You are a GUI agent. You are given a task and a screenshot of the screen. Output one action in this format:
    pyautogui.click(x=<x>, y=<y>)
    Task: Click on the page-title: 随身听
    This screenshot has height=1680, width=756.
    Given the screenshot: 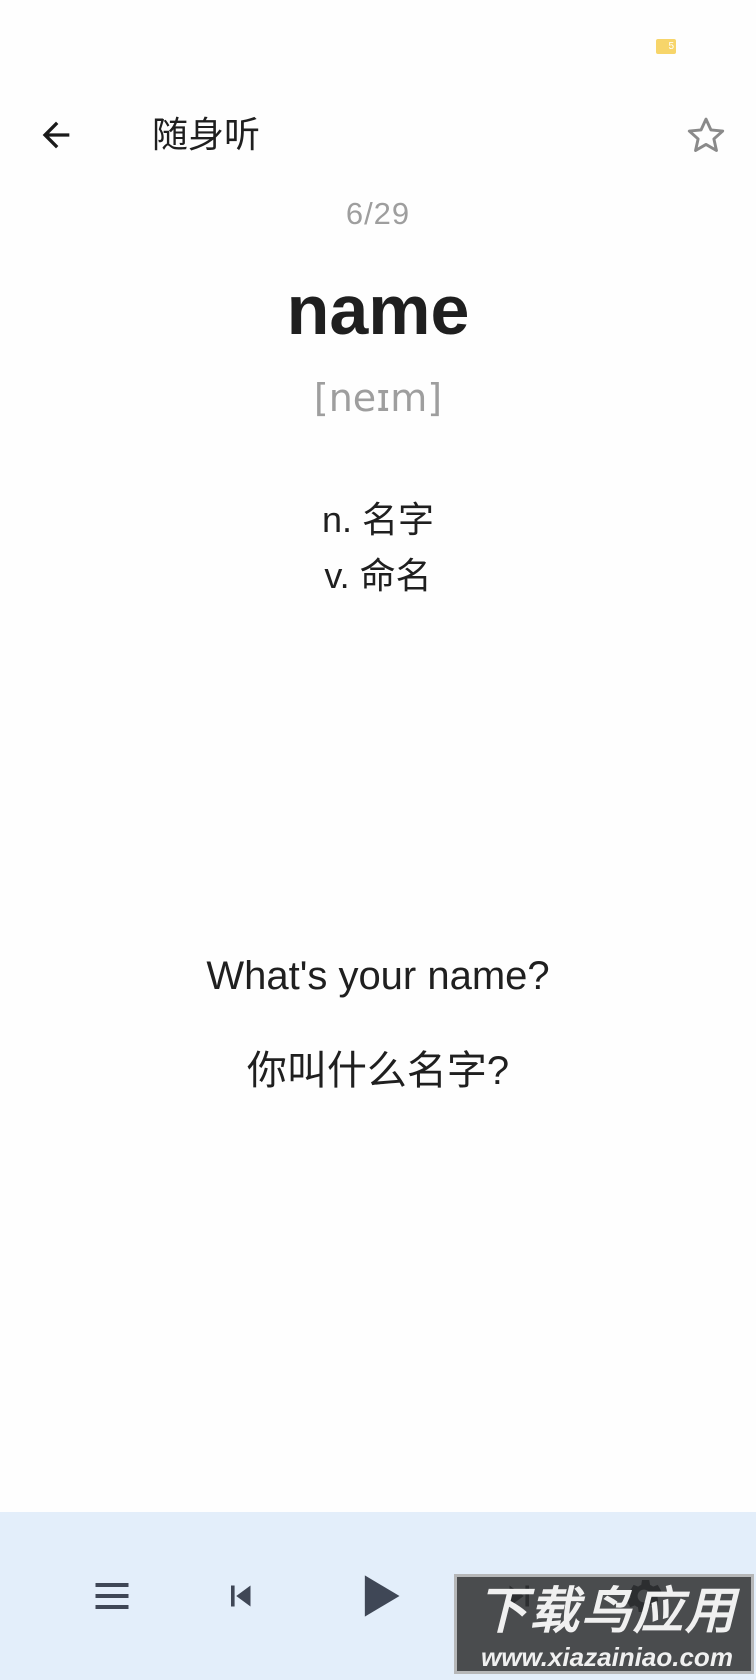 What is the action you would take?
    pyautogui.click(x=206, y=134)
    